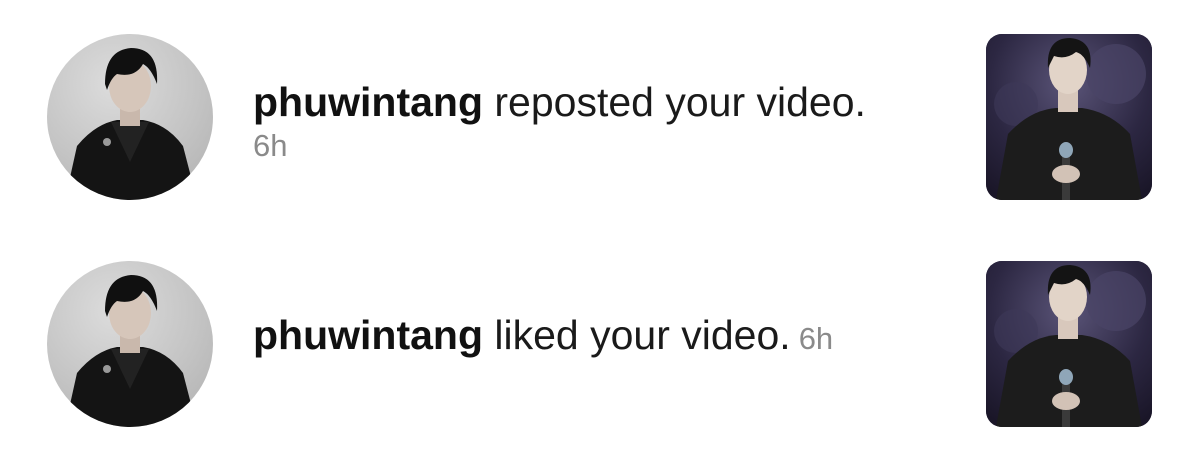 Image resolution: width=1200 pixels, height=476 pixels. I want to click on notification-action: liked your video., so click(637, 335).